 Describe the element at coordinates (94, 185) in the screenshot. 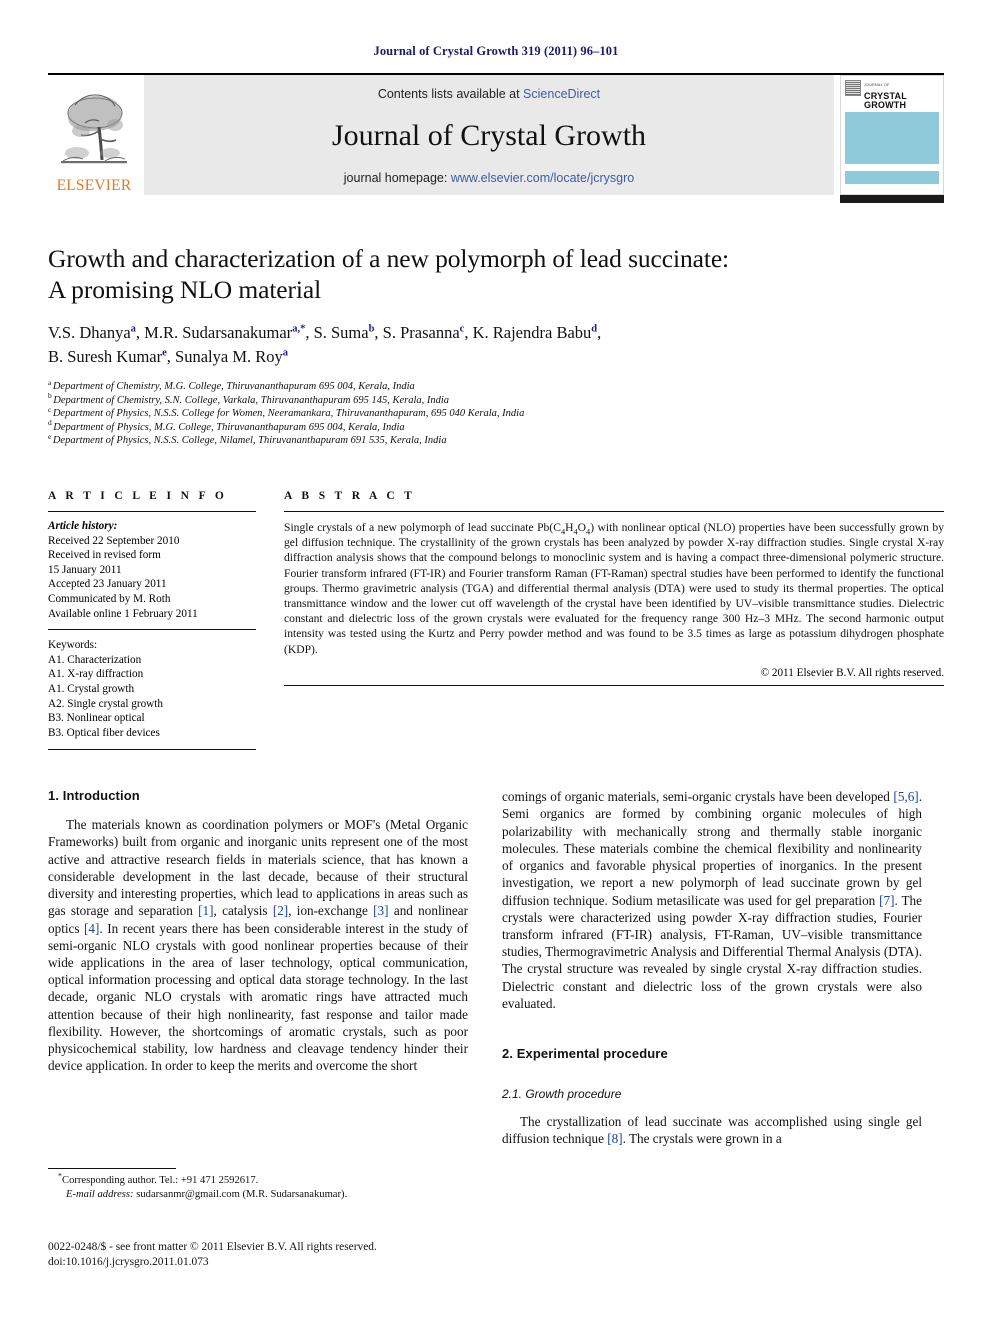

I see `elsevier-wordmark: ELSEVIER` at that location.